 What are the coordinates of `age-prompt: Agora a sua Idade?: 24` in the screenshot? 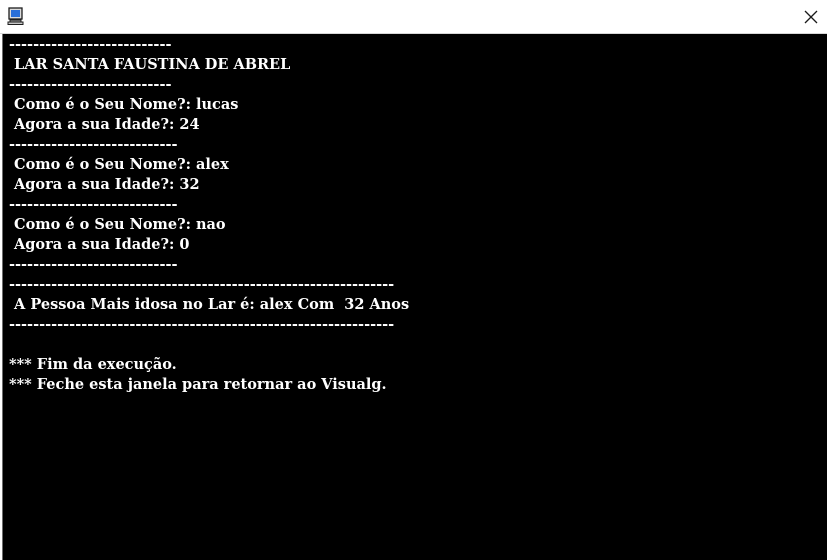 It's located at (104, 124).